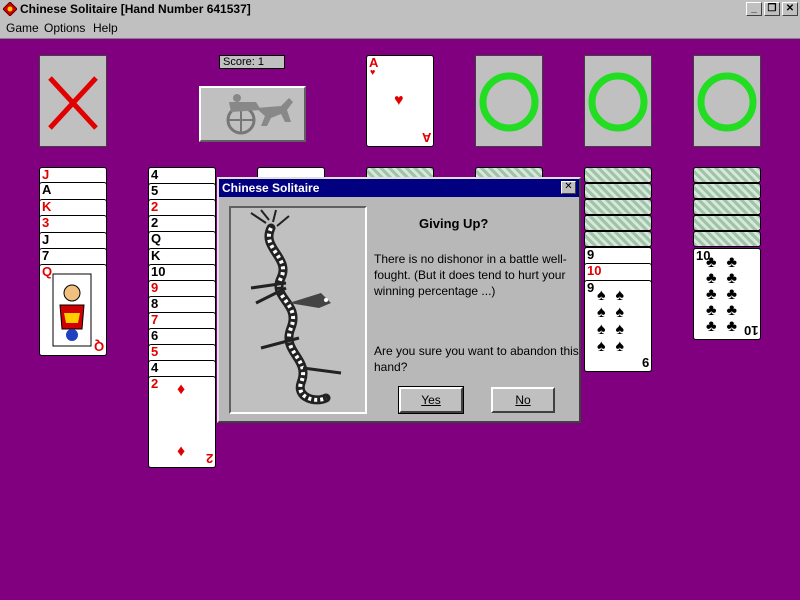  Describe the element at coordinates (64, 28) in the screenshot. I see `menu-options: Options` at that location.